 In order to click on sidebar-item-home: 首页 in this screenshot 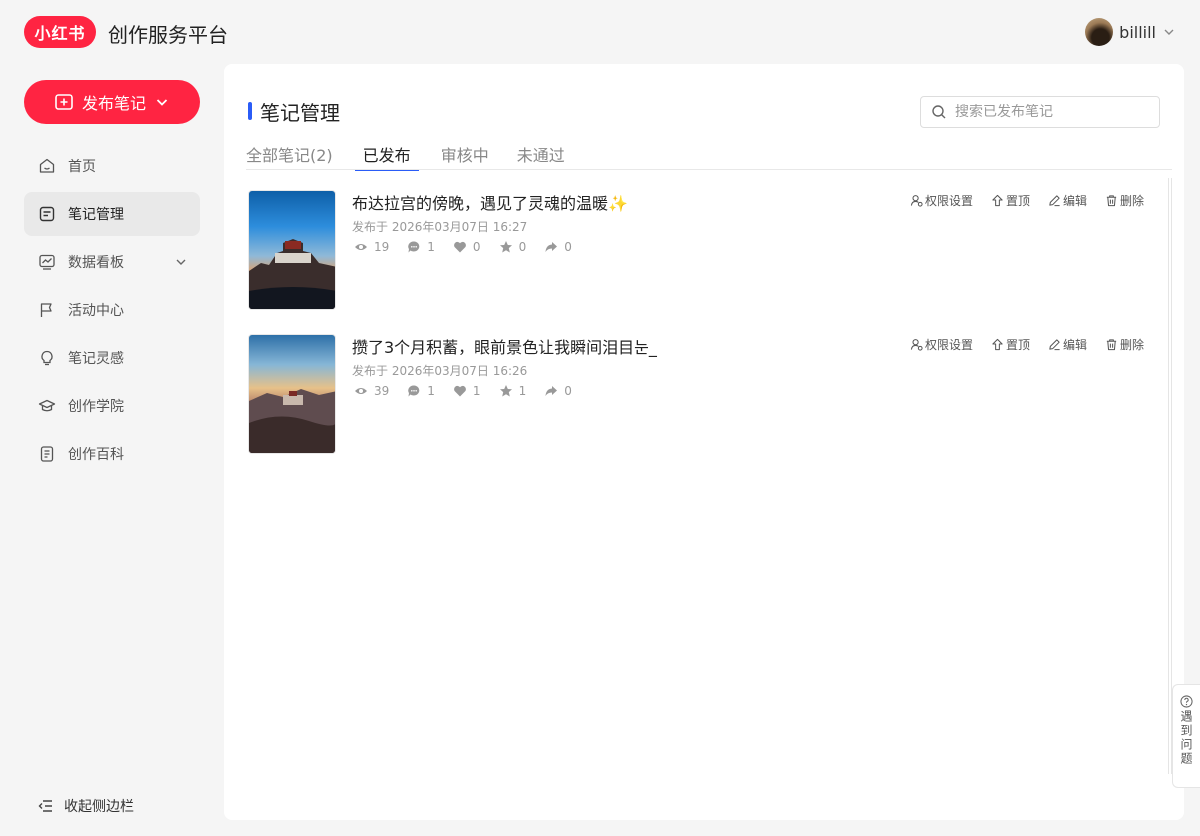, I will do `click(112, 166)`.